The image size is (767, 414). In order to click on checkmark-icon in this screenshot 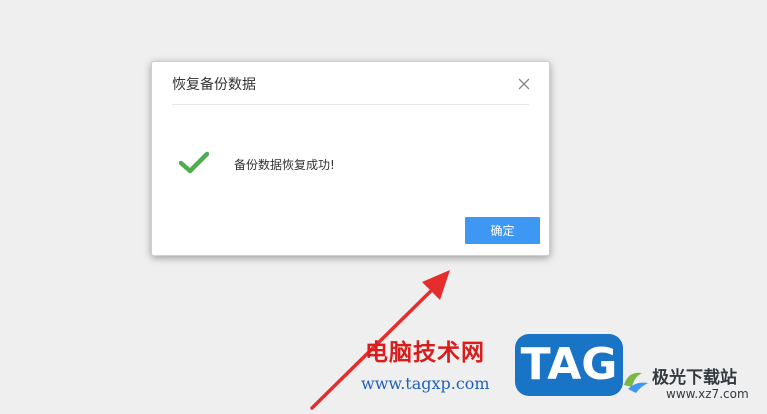, I will do `click(194, 162)`.